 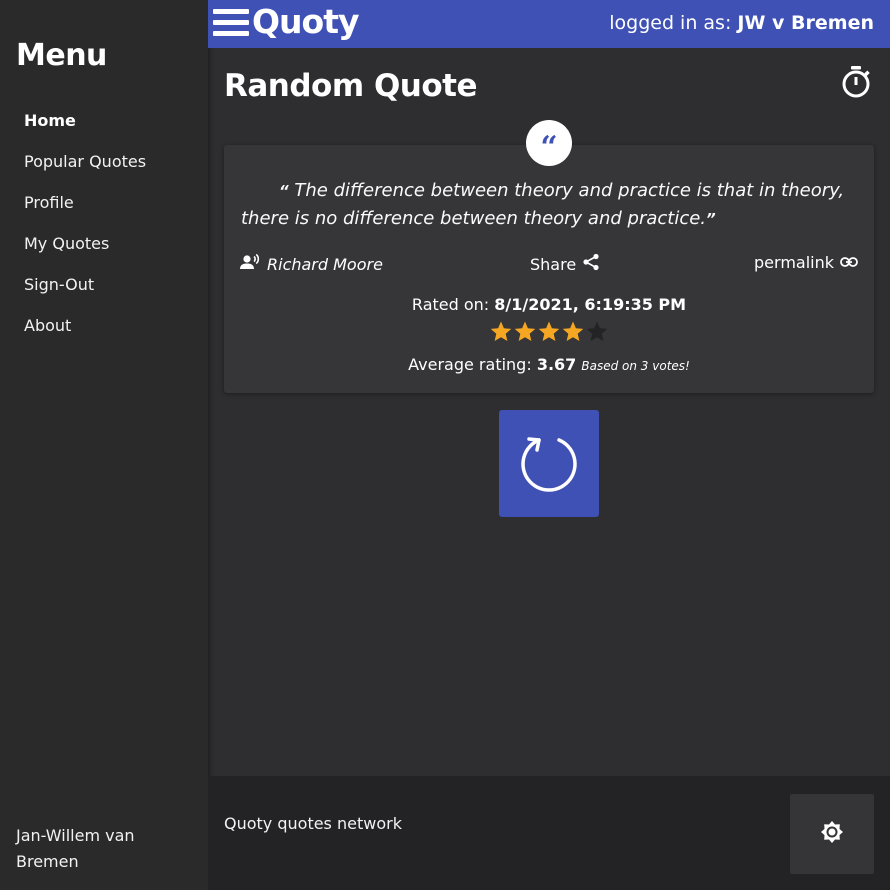 I want to click on author-link: Richard Moore, so click(x=311, y=264).